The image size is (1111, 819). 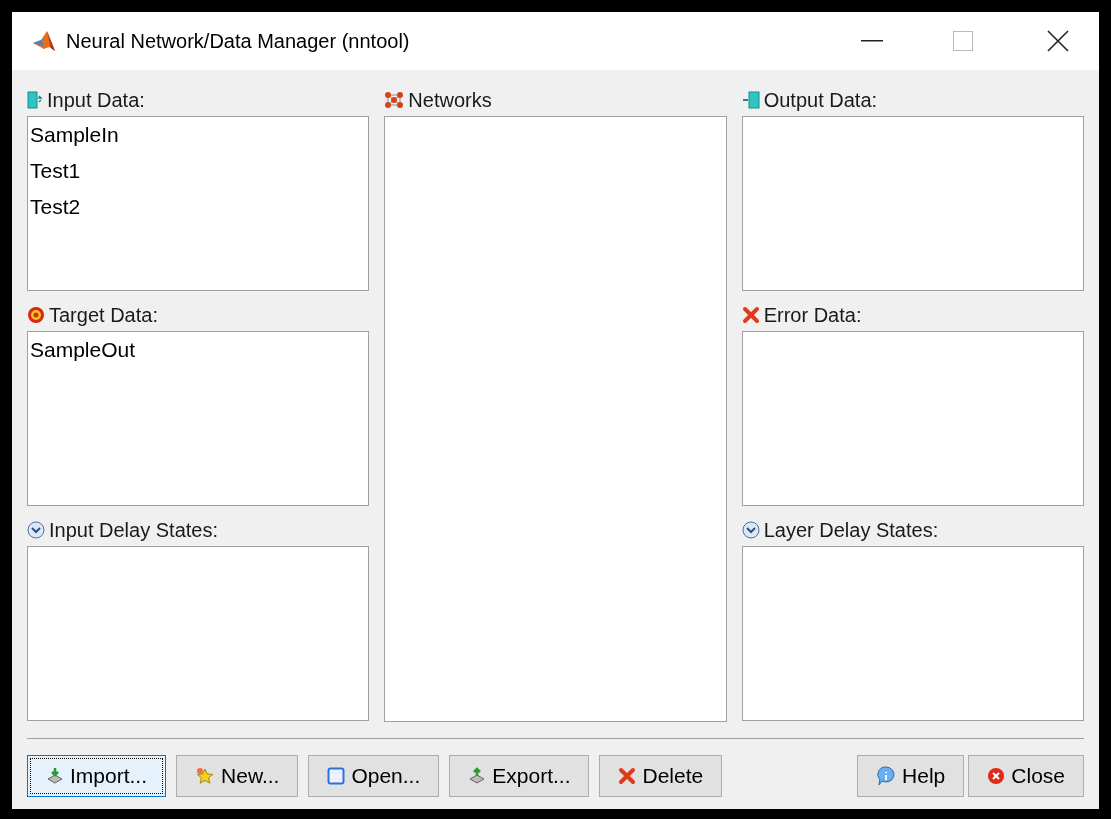 What do you see at coordinates (1058, 41) in the screenshot?
I see `close-icon` at bounding box center [1058, 41].